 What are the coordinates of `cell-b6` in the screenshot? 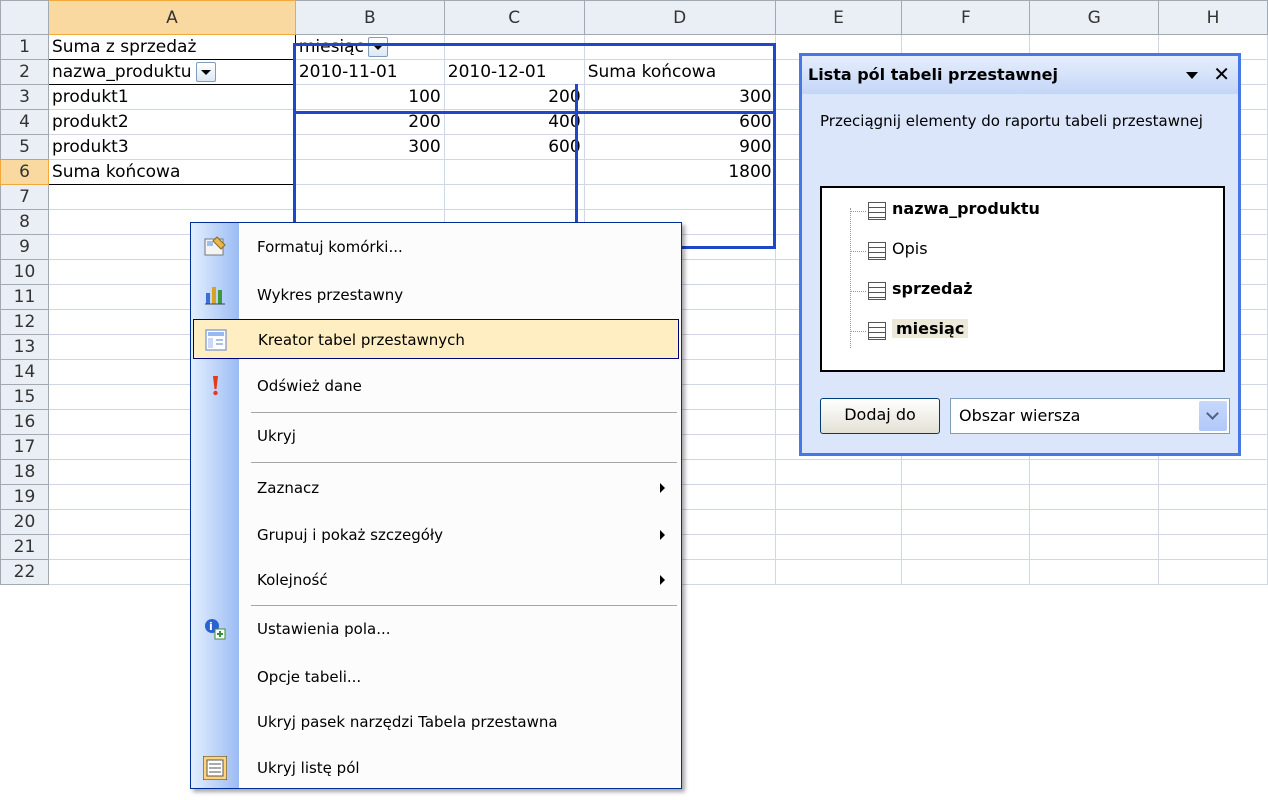 It's located at (369, 172).